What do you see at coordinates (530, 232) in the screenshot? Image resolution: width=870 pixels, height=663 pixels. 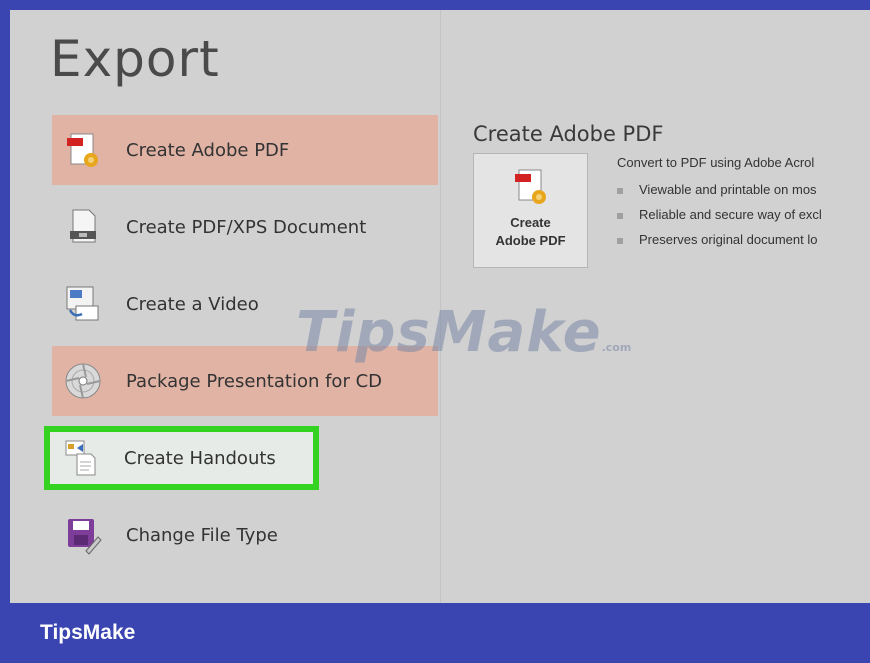 I see `button-label: Create Adobe PDF` at bounding box center [530, 232].